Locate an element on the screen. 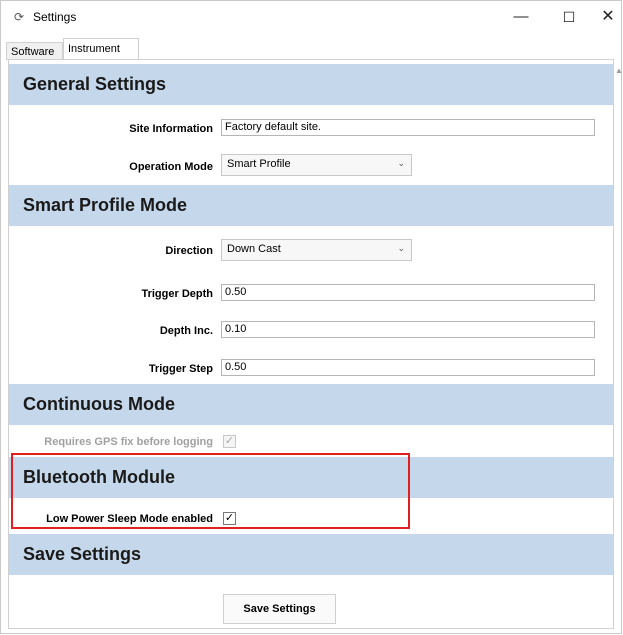  app-icon: ⟳ is located at coordinates (19, 17).